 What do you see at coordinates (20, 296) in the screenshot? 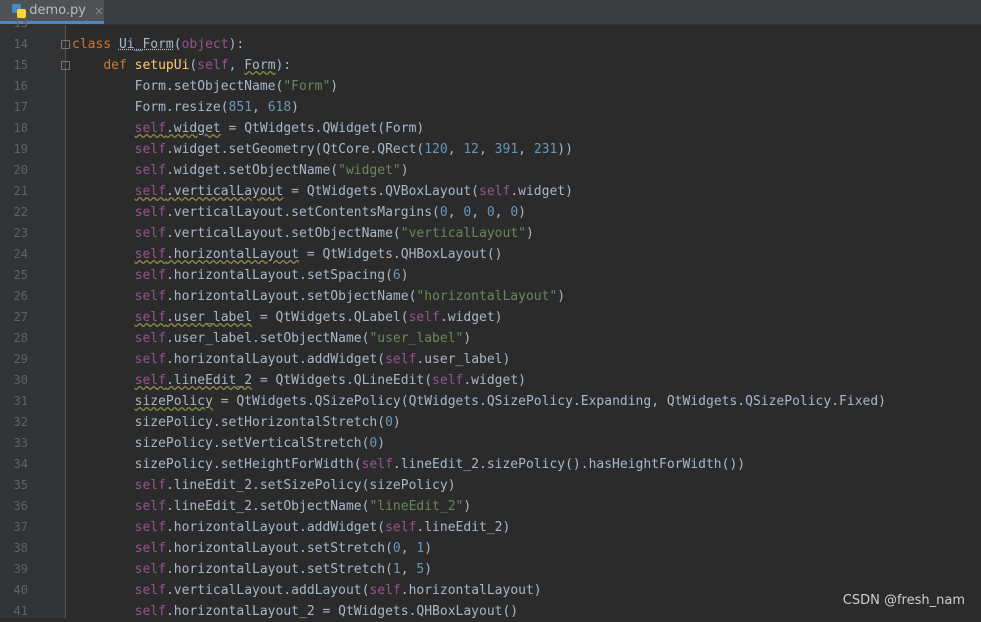
I see `line-number: 26` at bounding box center [20, 296].